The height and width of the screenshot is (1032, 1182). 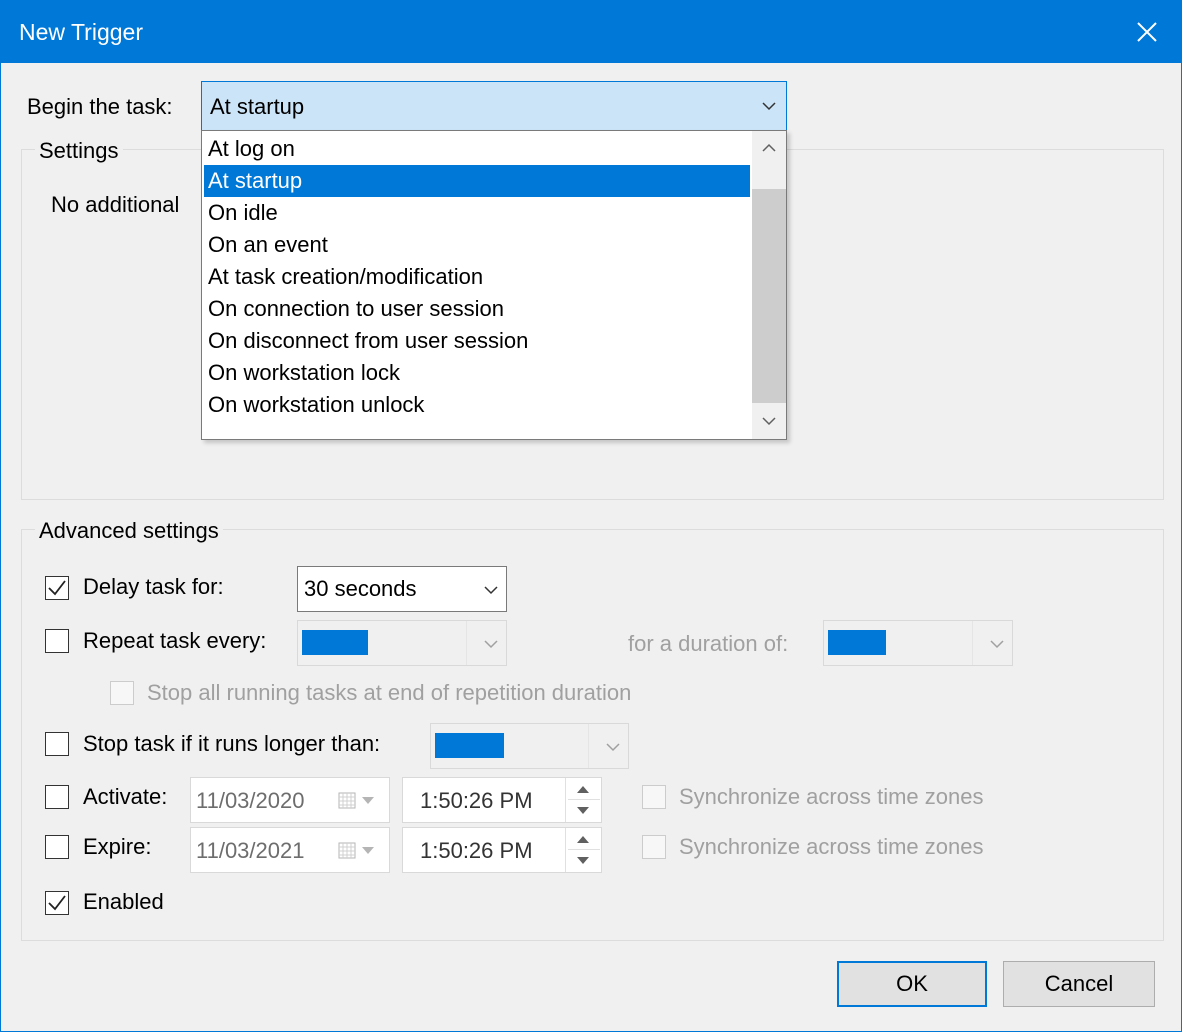 I want to click on close-button, so click(x=1147, y=32).